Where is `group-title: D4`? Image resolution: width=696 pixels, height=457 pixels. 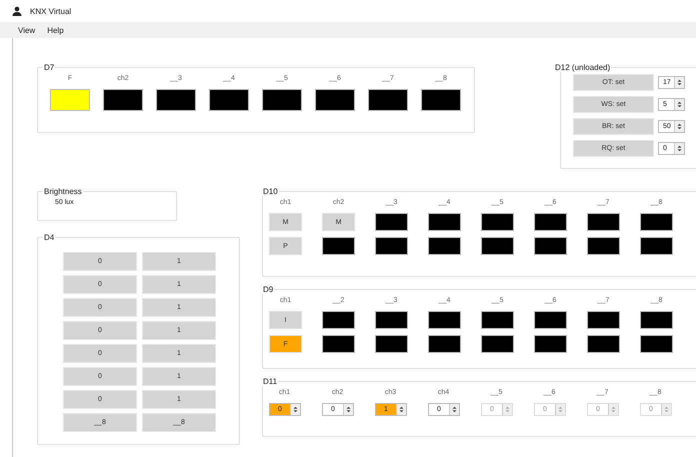
group-title: D4 is located at coordinates (49, 237).